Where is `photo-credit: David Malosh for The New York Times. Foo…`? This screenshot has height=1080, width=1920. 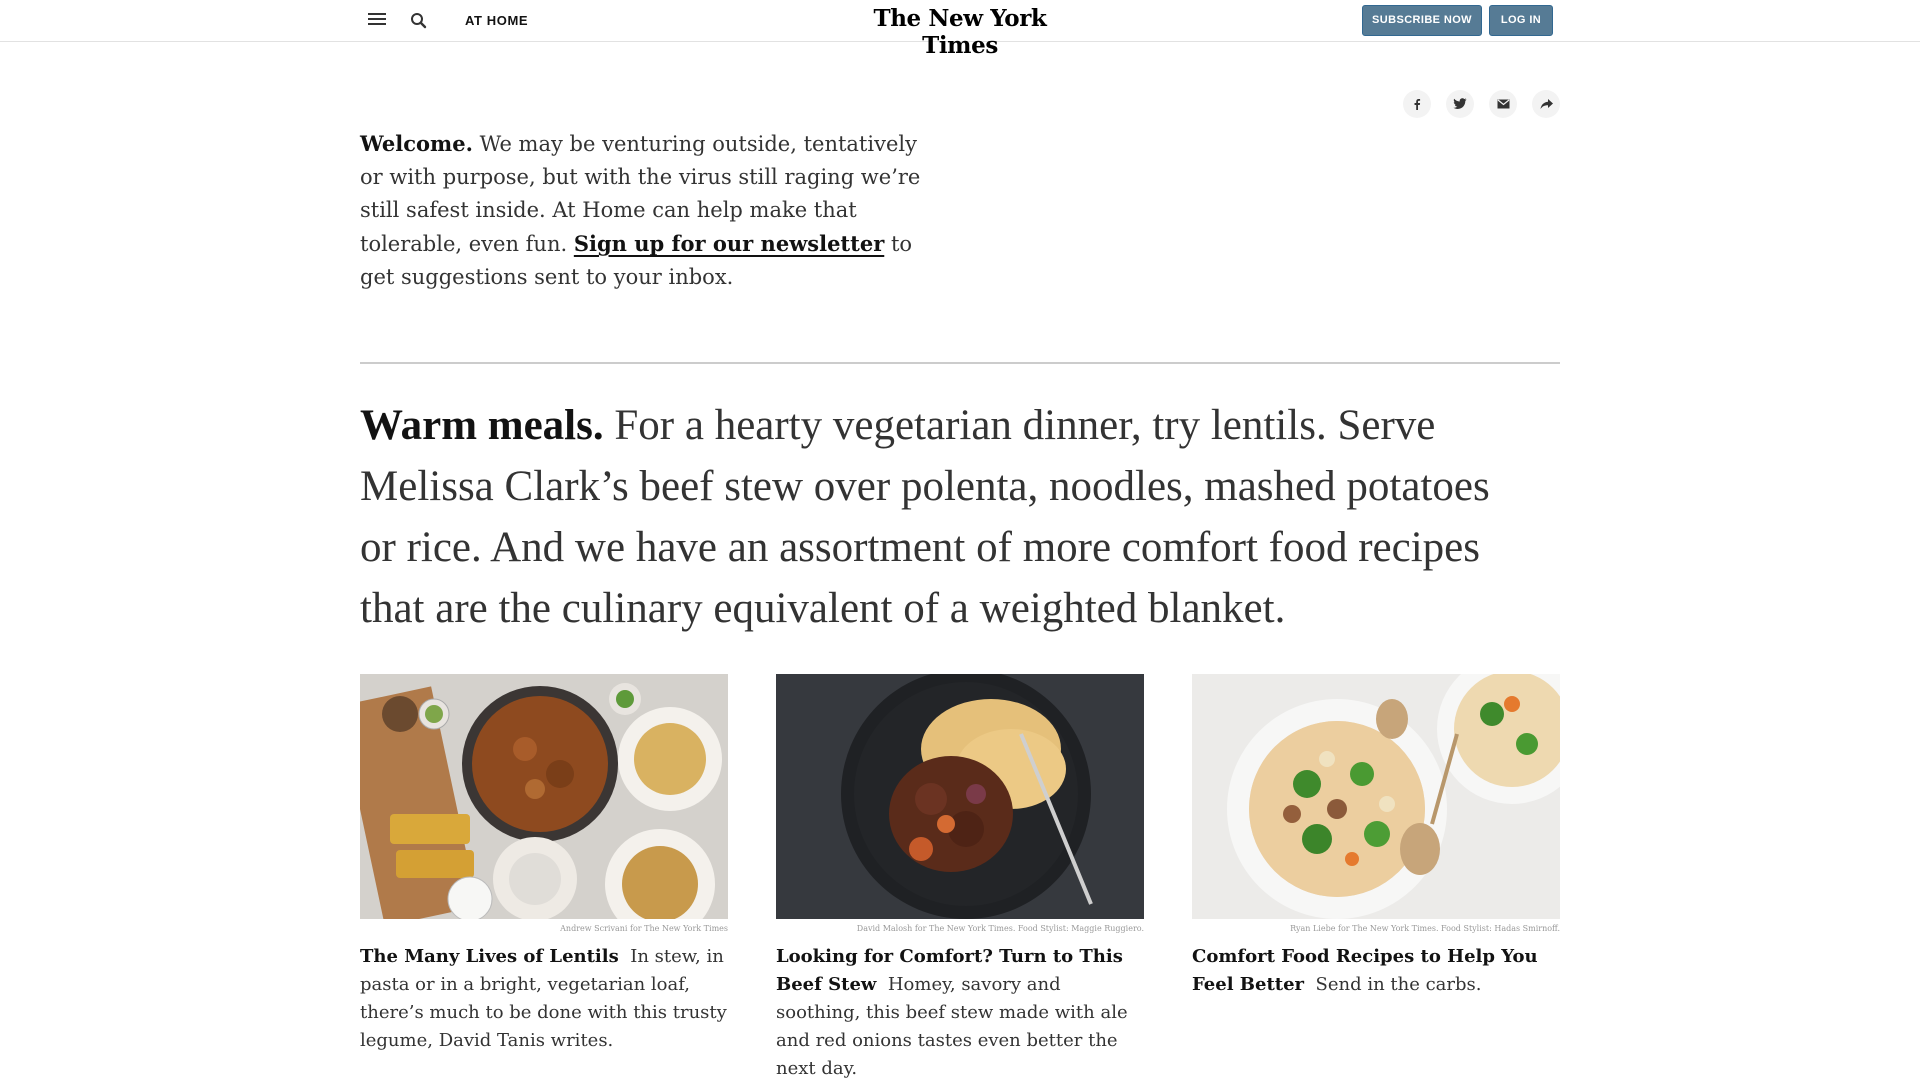 photo-credit: David Malosh for The New York Times. Foo… is located at coordinates (1000, 928).